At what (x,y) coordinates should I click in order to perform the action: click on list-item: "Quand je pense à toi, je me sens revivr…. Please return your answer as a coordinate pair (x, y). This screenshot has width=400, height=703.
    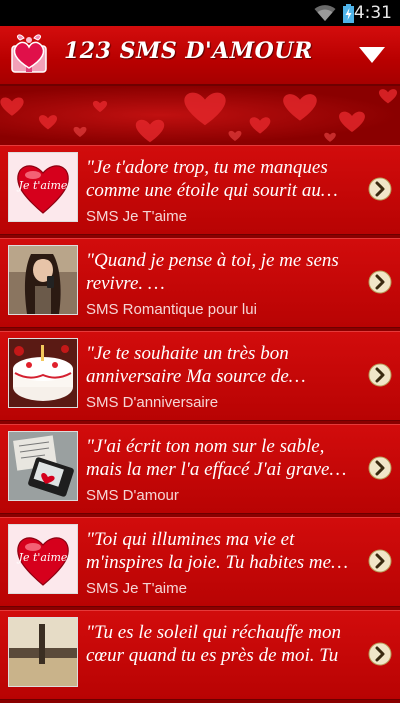
    Looking at the image, I should click on (200, 283).